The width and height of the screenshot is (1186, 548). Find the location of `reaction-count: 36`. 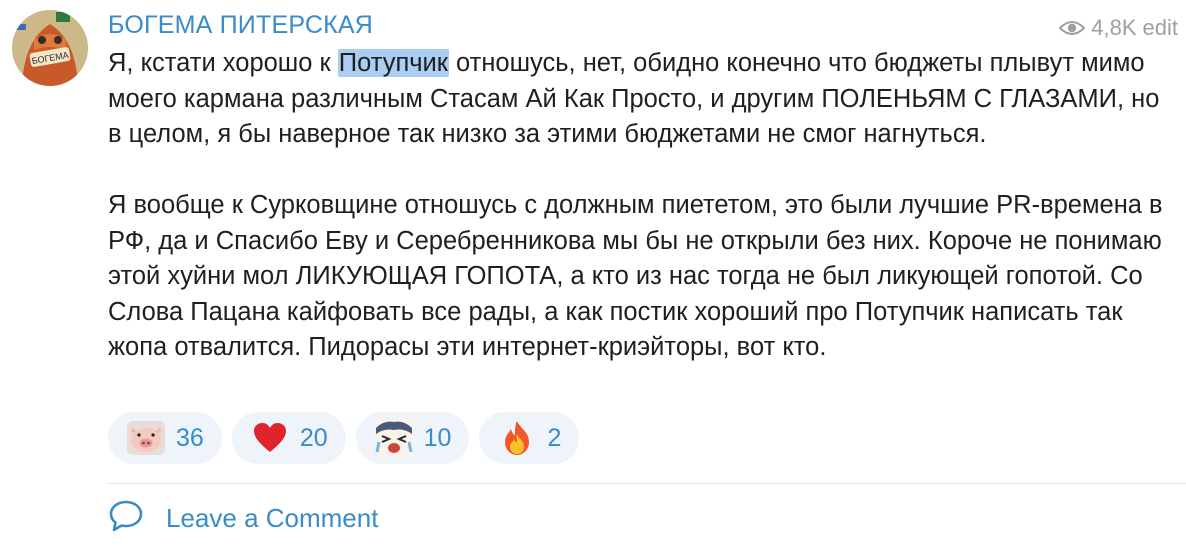

reaction-count: 36 is located at coordinates (190, 437).